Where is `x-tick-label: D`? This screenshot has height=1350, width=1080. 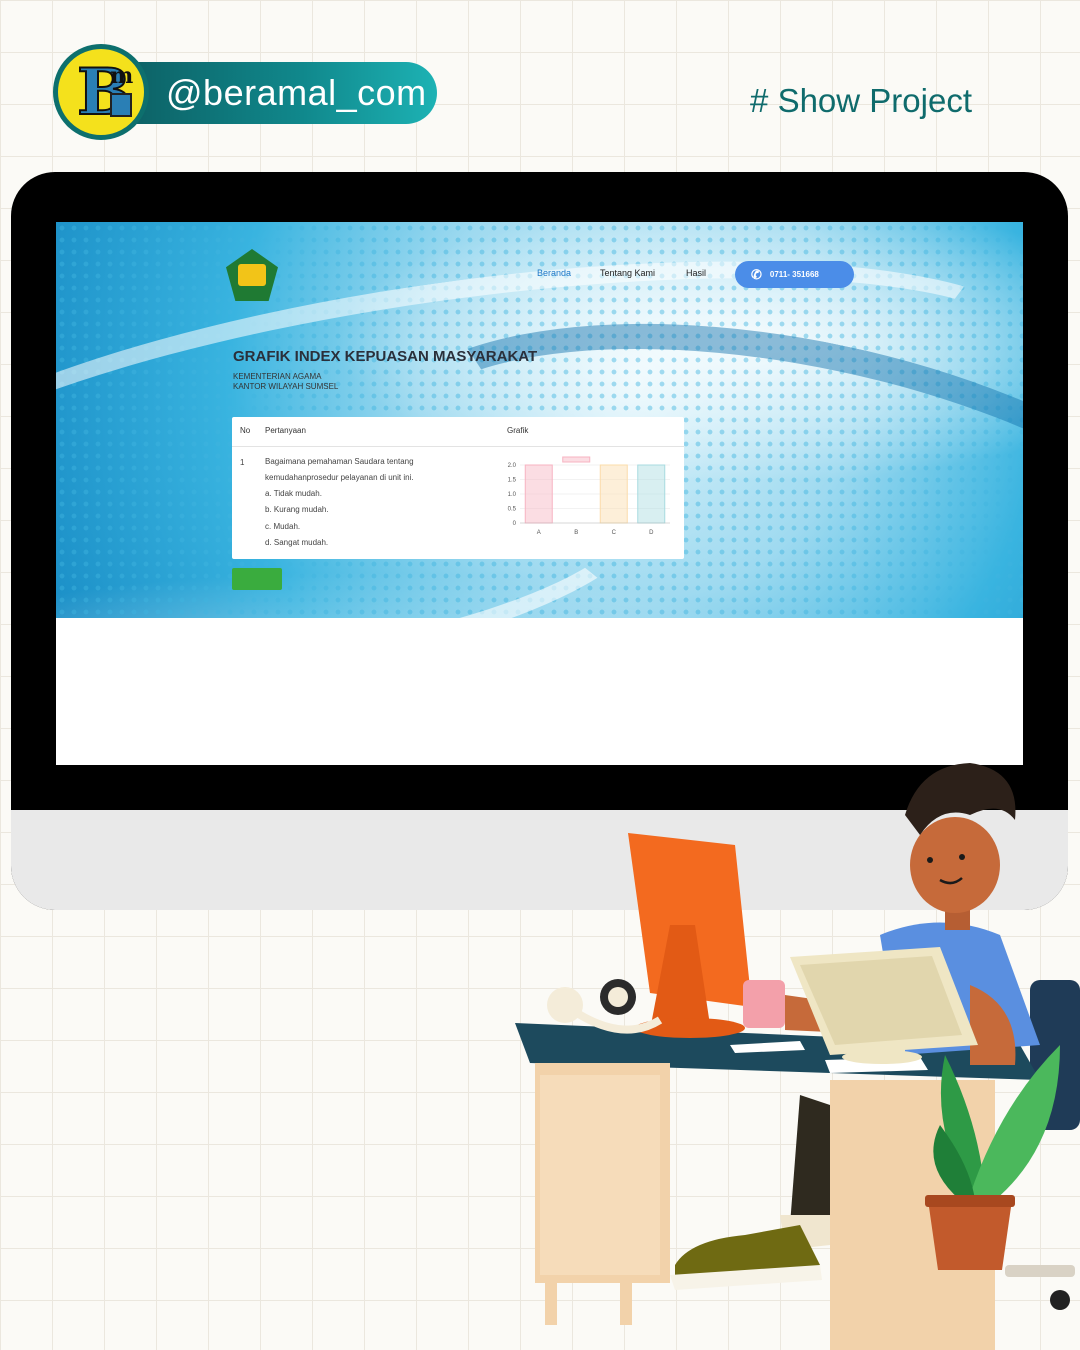 x-tick-label: D is located at coordinates (651, 533).